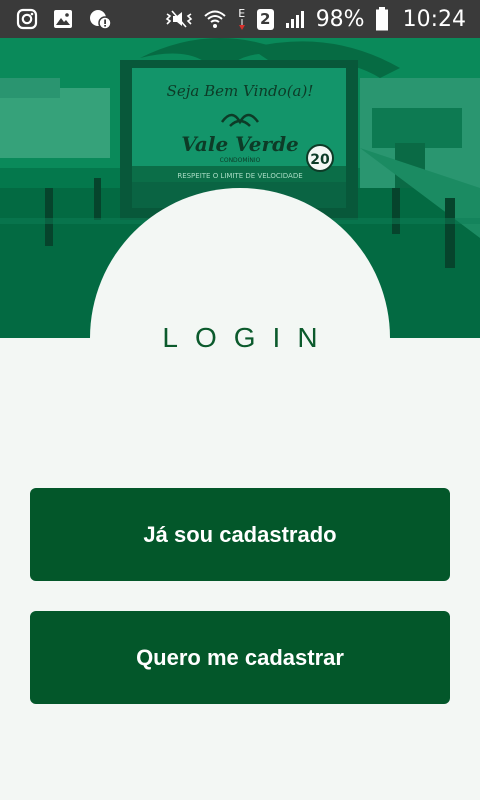  Describe the element at coordinates (434, 19) in the screenshot. I see `clock: 10:24` at that location.